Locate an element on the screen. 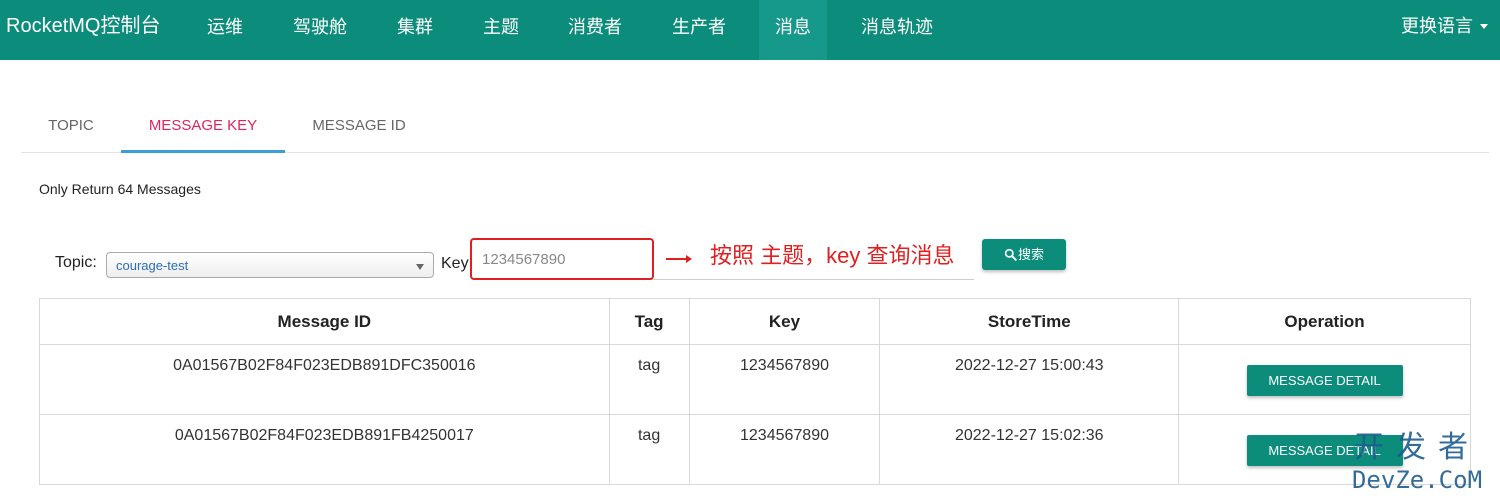 This screenshot has width=1500, height=501. table-header-row: Message ID Tag Key StoreTime Operation is located at coordinates (755, 321).